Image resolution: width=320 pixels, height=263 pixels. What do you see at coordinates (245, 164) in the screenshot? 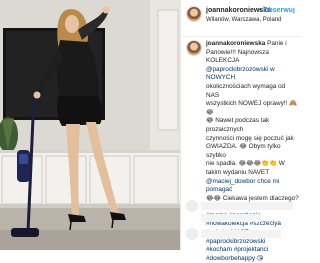
I see `caption-line: nie spadła. 😂😂😂👏👏 W` at bounding box center [245, 164].